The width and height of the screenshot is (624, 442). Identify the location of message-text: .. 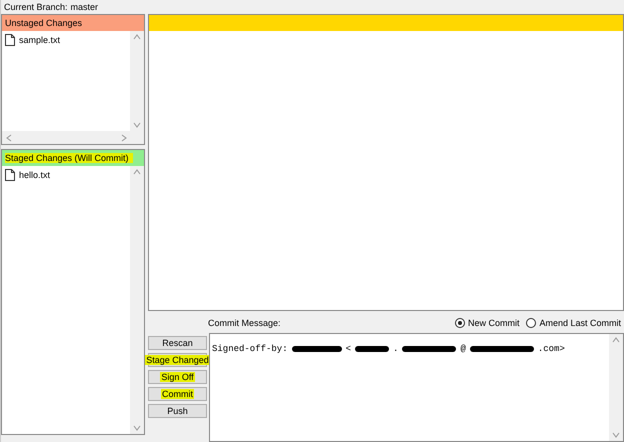
(395, 349).